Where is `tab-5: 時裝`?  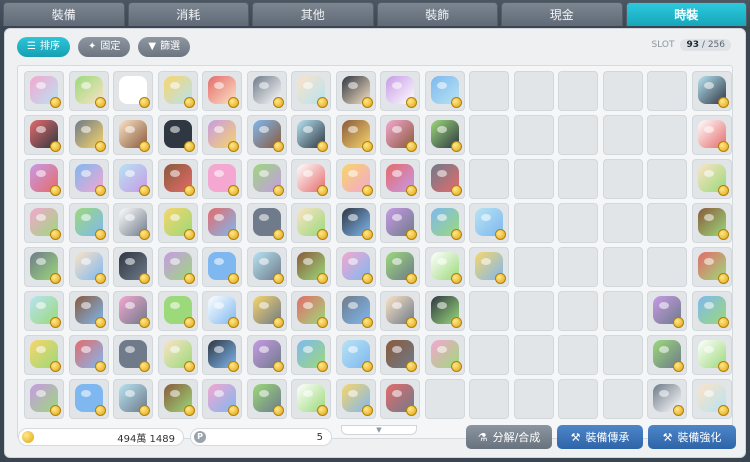 tab-5: 時裝 is located at coordinates (686, 14).